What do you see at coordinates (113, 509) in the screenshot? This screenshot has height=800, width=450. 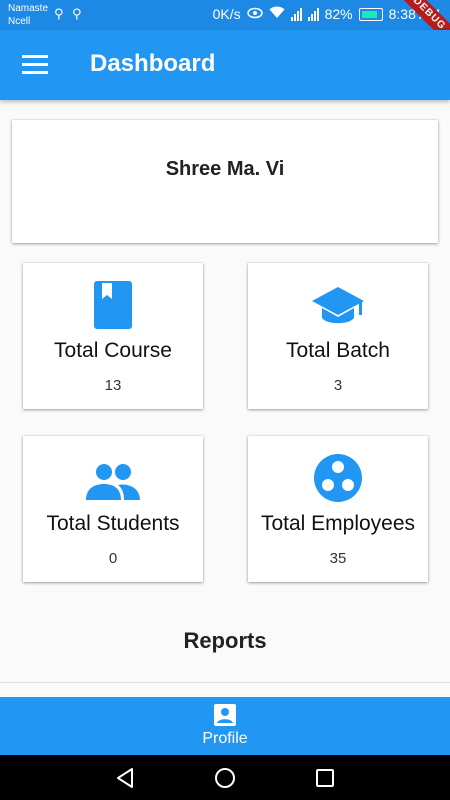 I see `total-students-card: Total Students 0` at bounding box center [113, 509].